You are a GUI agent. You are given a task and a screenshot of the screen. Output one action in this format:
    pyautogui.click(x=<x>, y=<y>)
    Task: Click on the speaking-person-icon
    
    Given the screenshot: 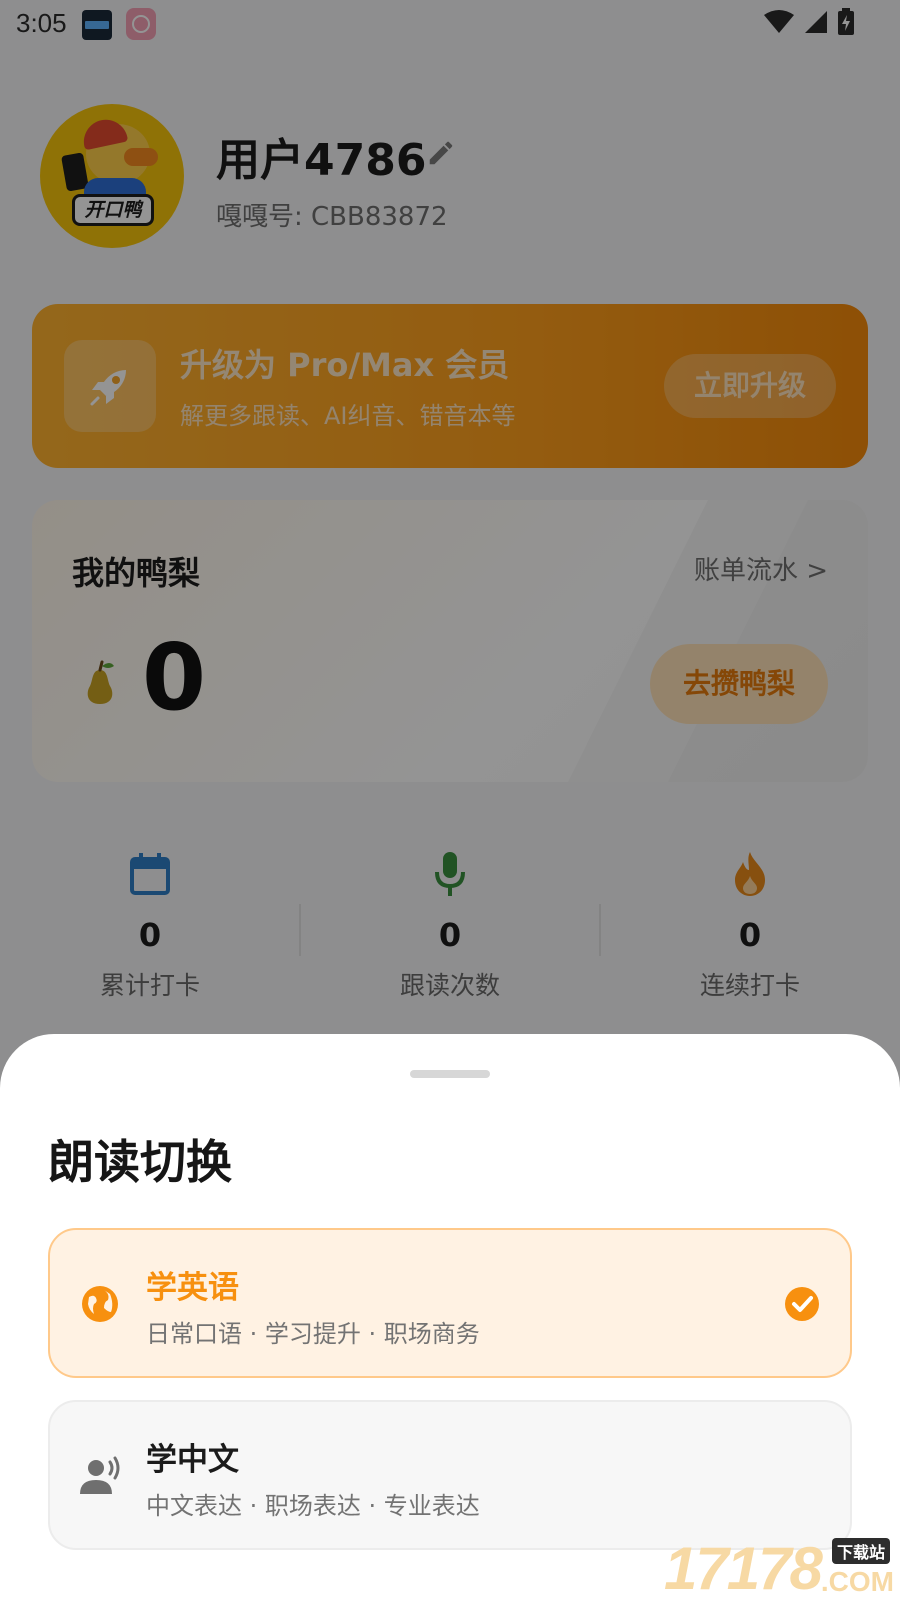 What is the action you would take?
    pyautogui.click(x=100, y=1475)
    